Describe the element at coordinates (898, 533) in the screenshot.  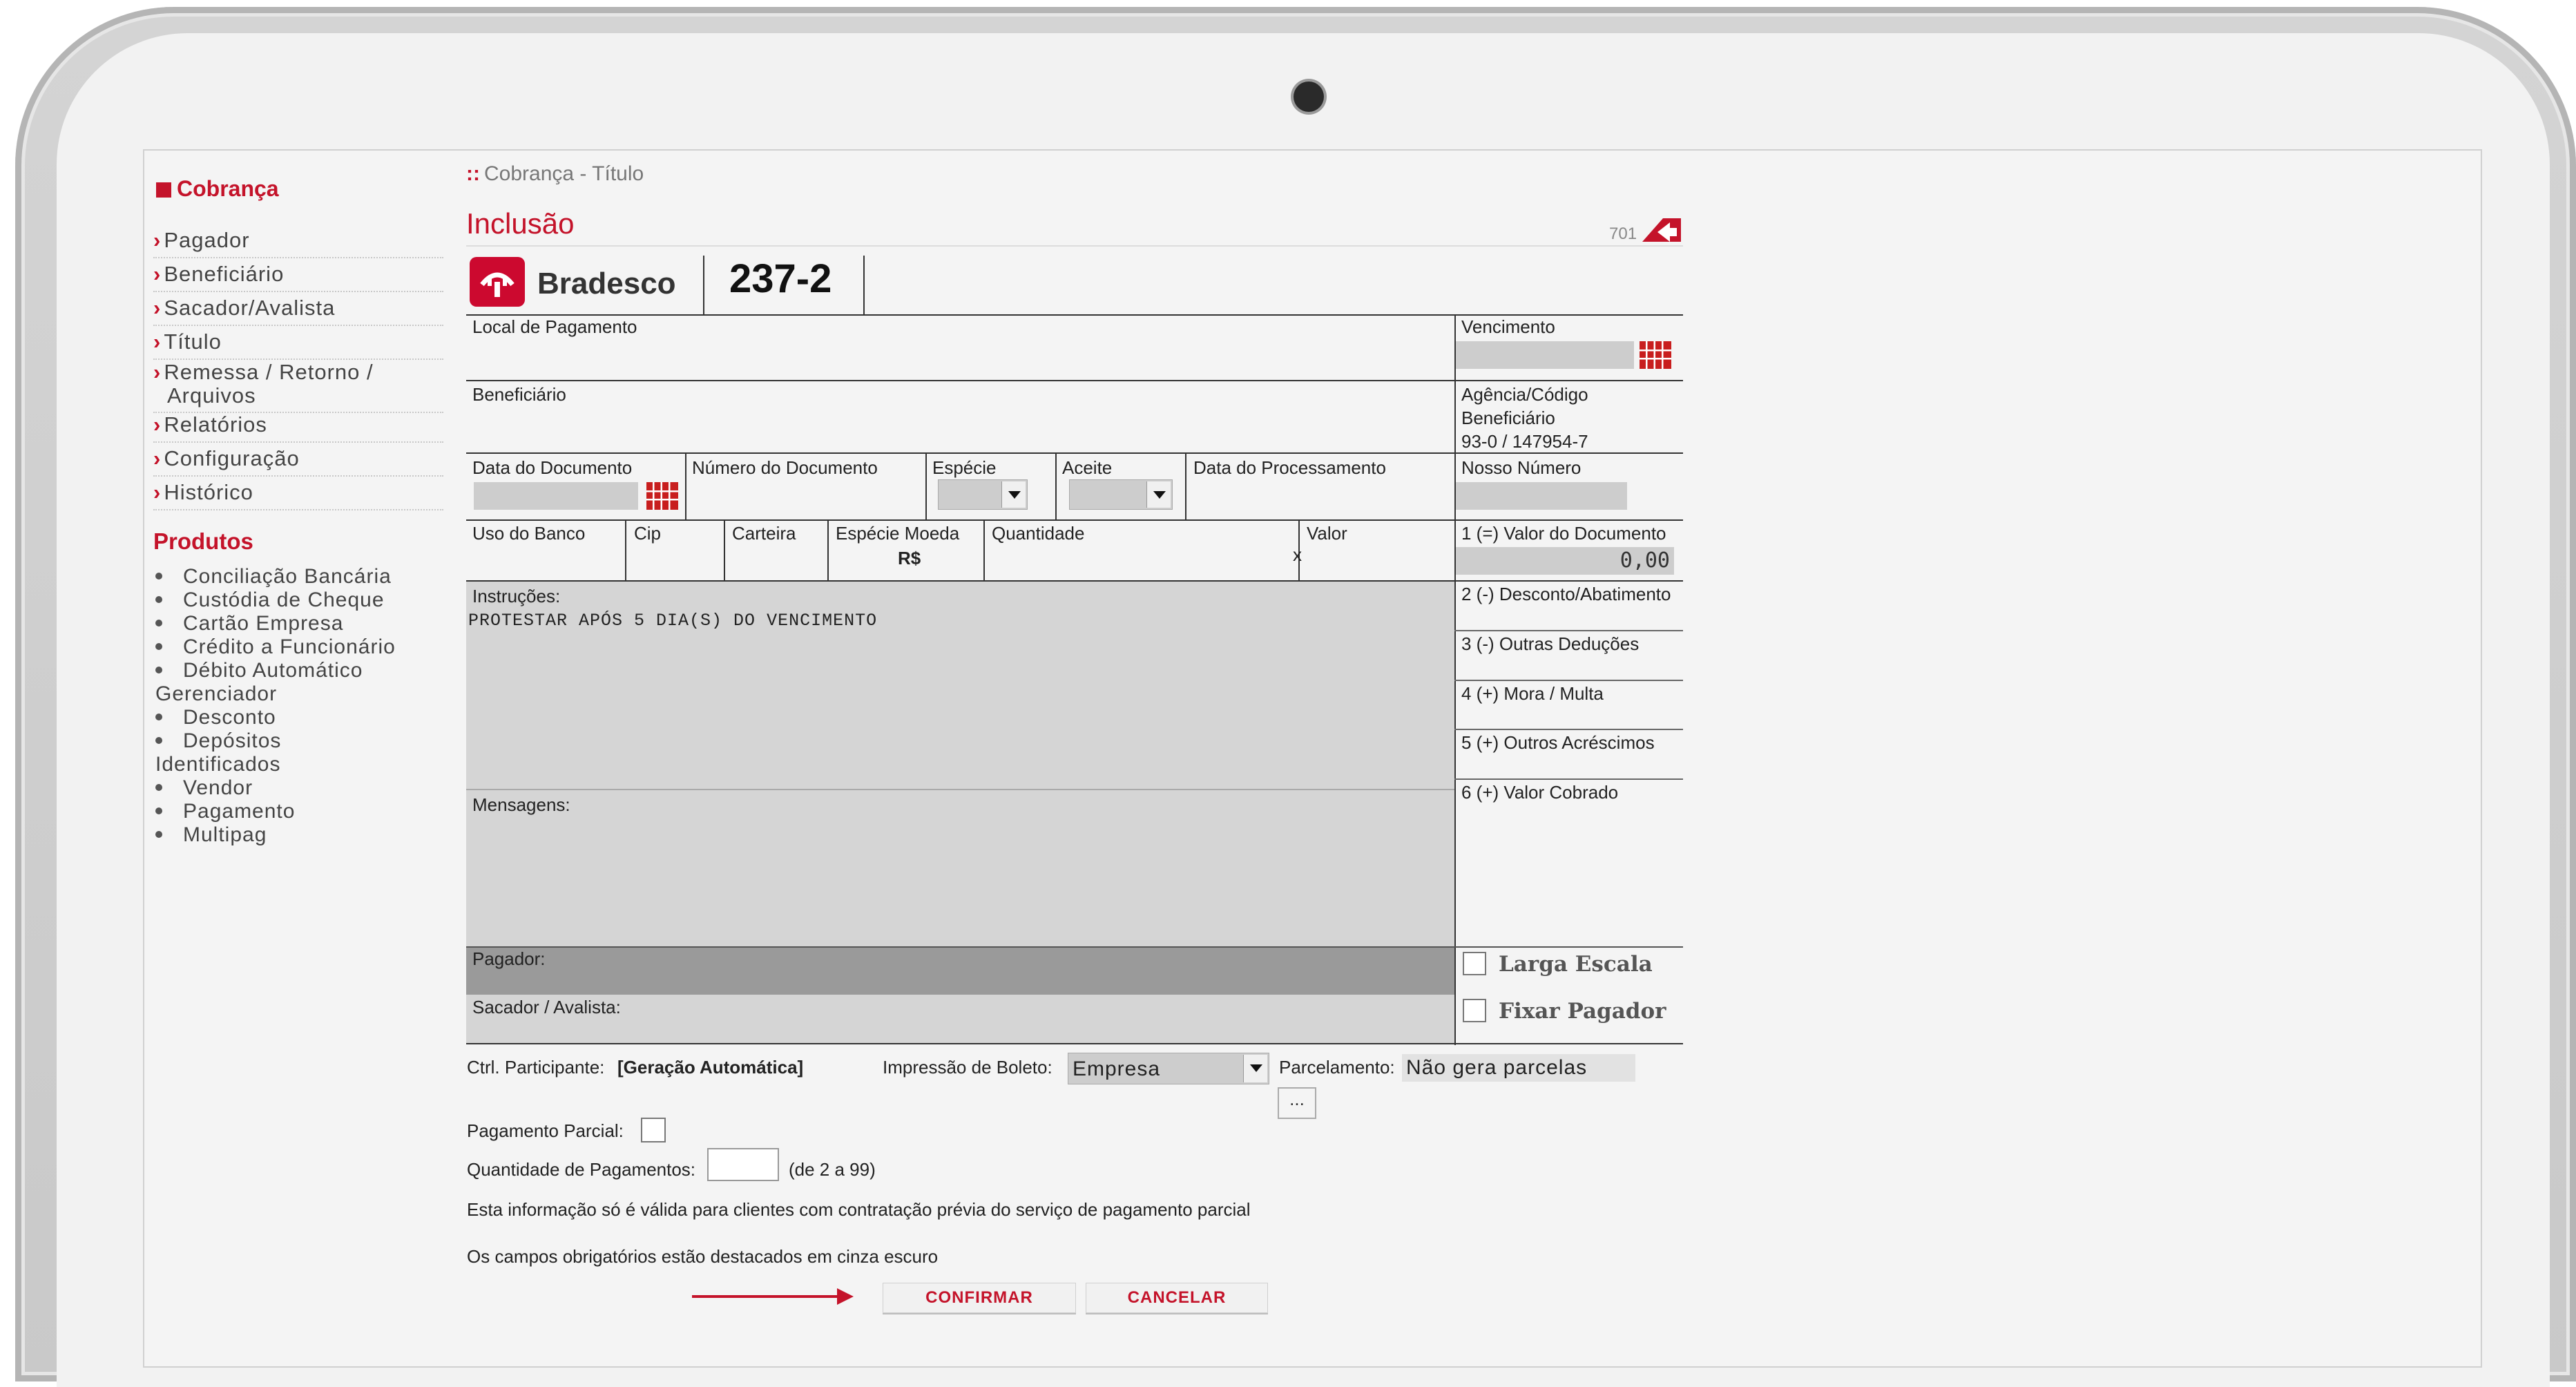
I see `especie-moeda-label: Espécie Moeda` at that location.